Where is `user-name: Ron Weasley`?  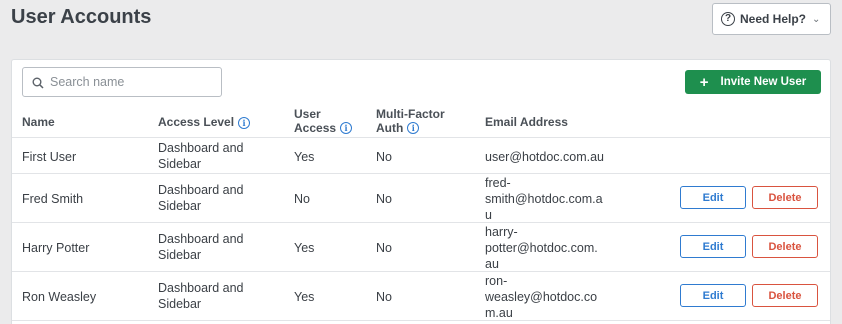
user-name: Ron Weasley is located at coordinates (59, 297).